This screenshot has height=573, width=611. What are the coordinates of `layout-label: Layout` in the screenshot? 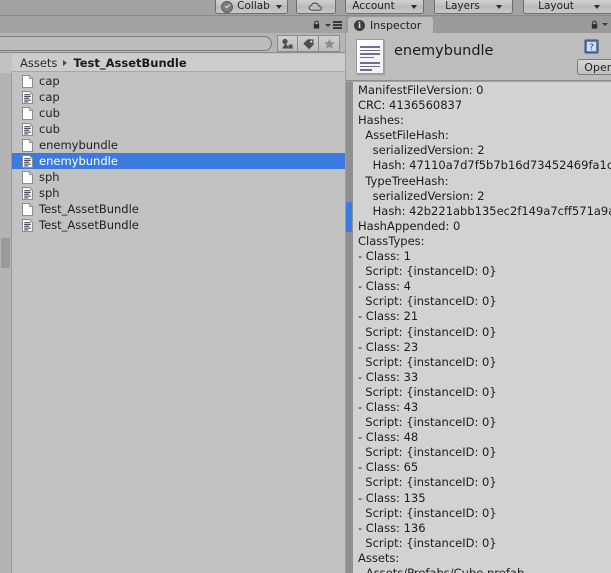 It's located at (556, 6).